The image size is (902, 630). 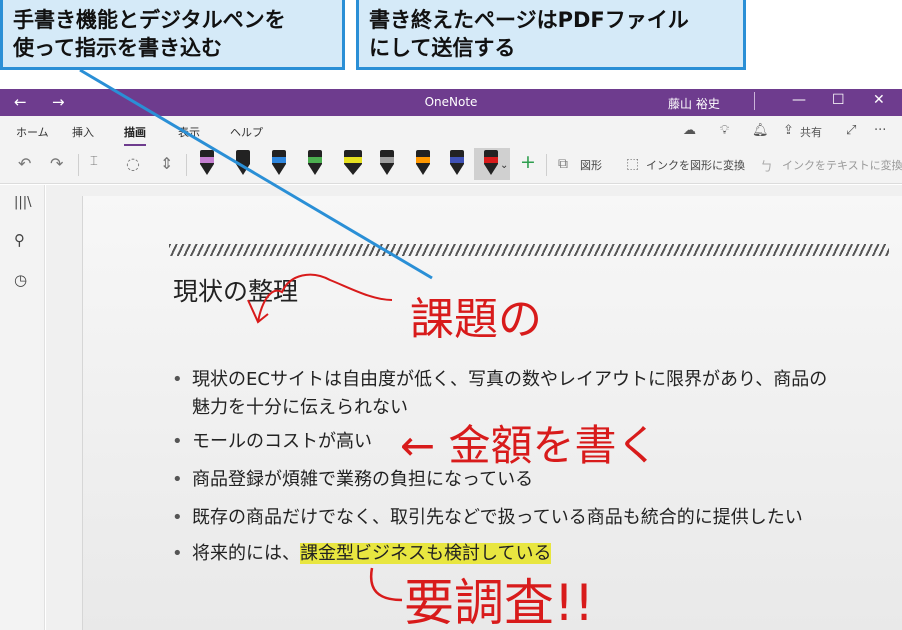 What do you see at coordinates (529, 445) in the screenshot?
I see `ink-note-amount: ← 金額を書く` at bounding box center [529, 445].